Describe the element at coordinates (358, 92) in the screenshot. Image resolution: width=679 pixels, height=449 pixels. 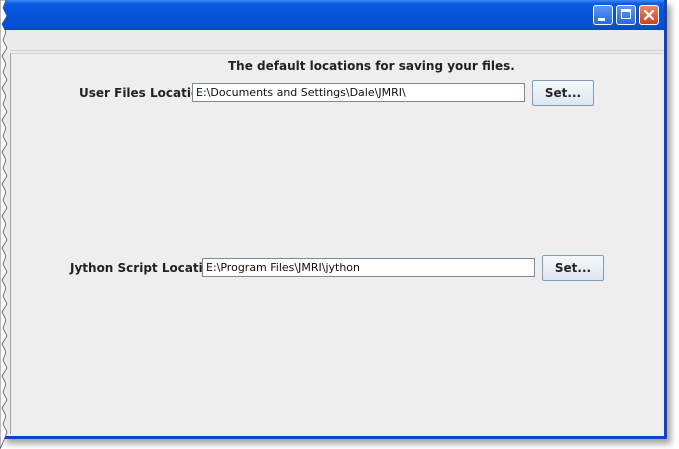
I see `user-files-location-field` at that location.